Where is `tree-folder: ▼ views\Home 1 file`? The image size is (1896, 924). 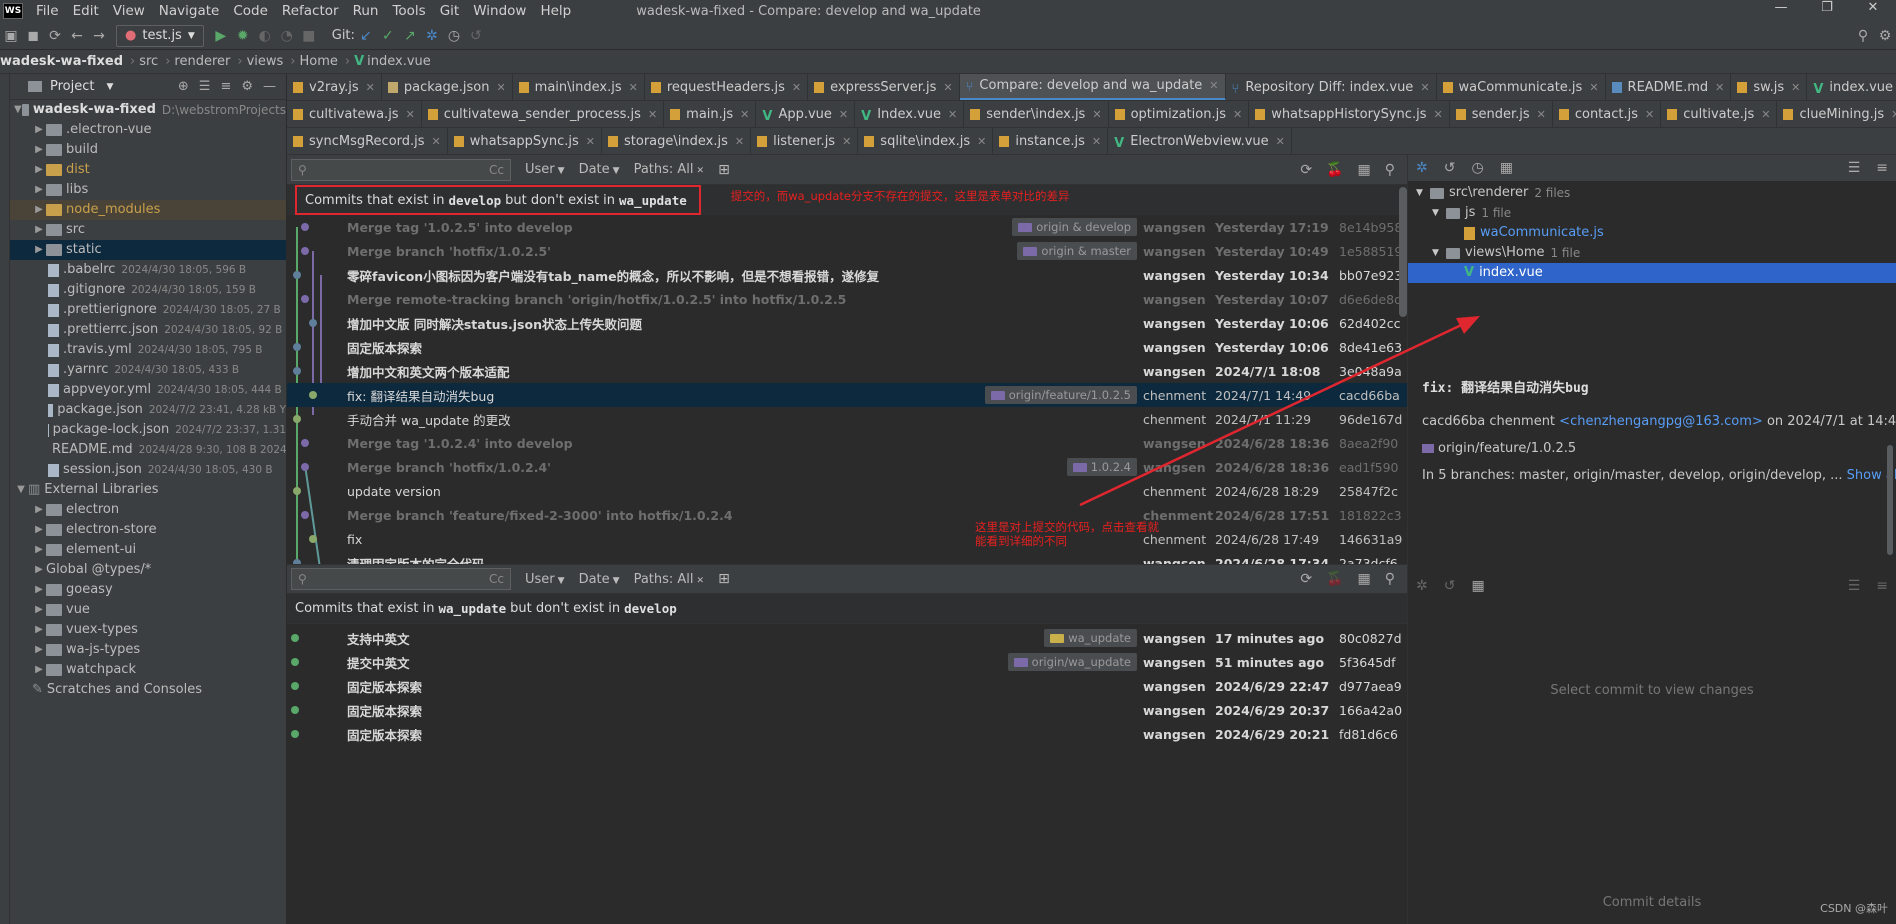
tree-folder: ▼ views\Home 1 file is located at coordinates (1652, 253).